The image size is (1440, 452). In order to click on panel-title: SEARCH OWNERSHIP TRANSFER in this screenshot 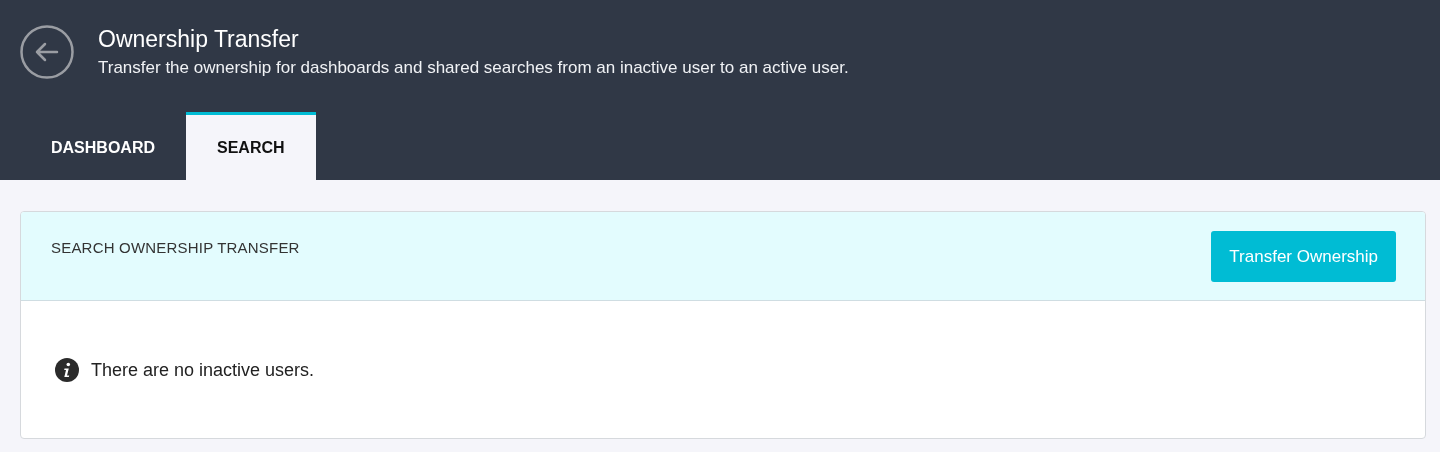, I will do `click(175, 247)`.